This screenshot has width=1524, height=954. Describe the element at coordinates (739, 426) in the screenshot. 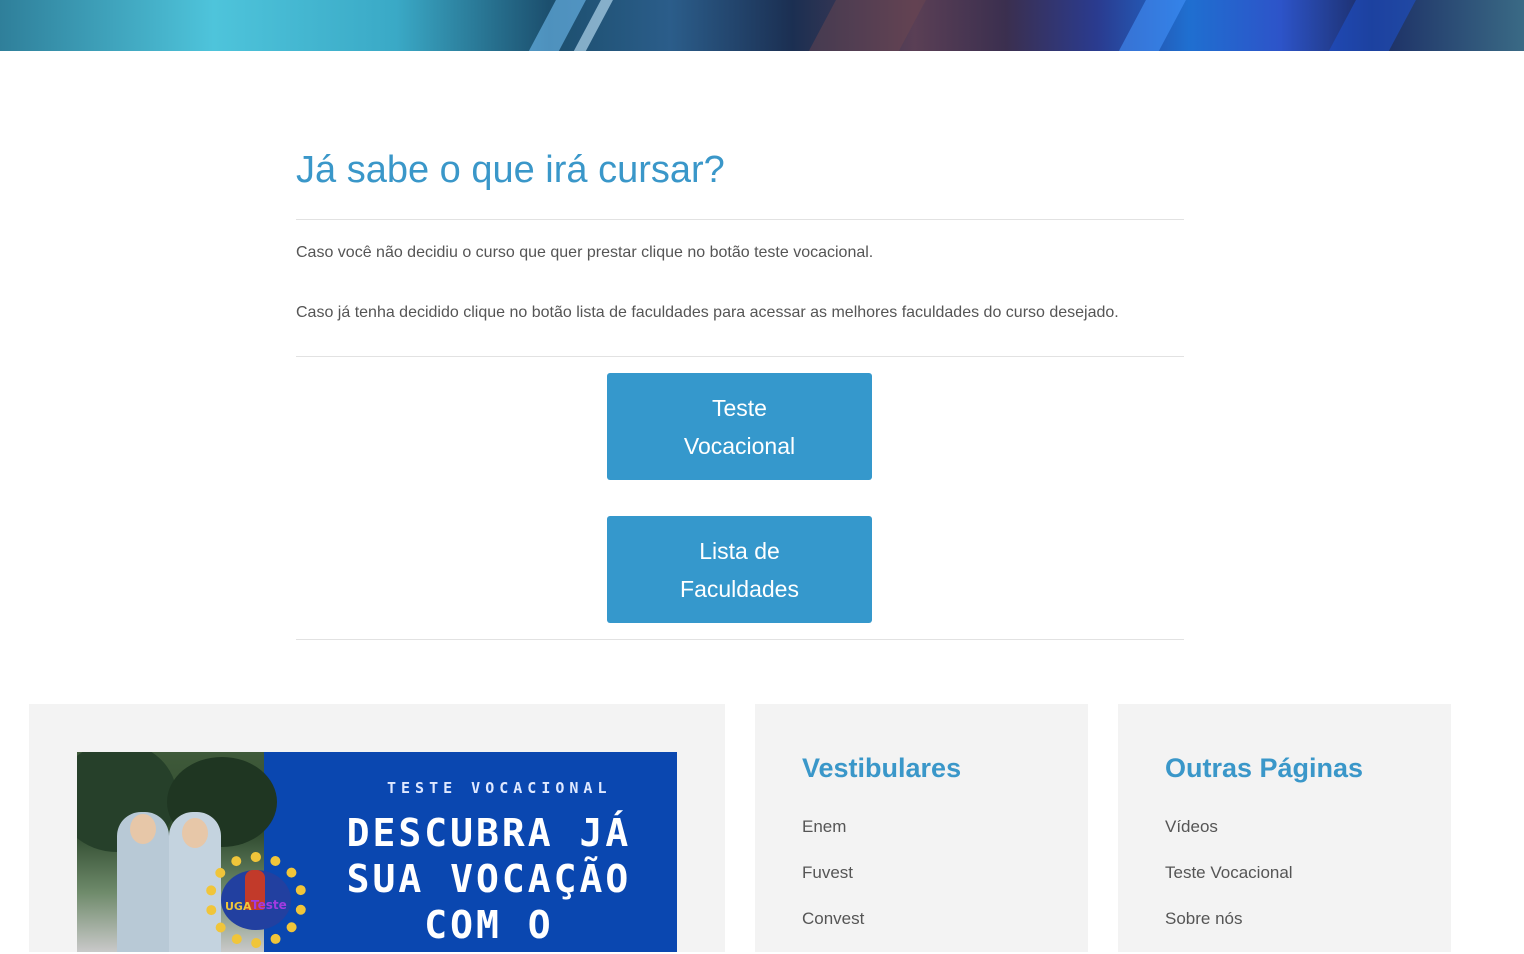

I see `vocational-test-button: Teste Vocacional` at that location.